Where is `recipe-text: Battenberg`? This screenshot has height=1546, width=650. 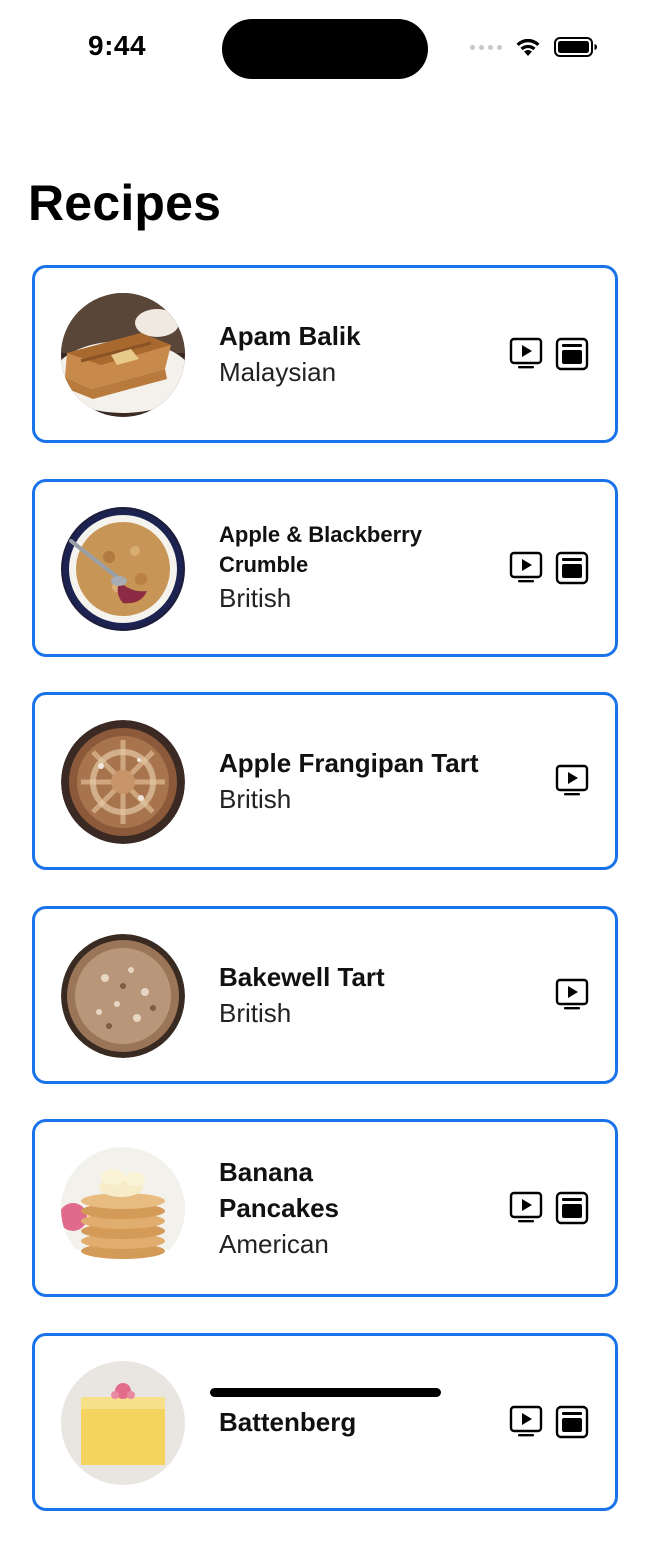 recipe-text: Battenberg is located at coordinates (349, 1422).